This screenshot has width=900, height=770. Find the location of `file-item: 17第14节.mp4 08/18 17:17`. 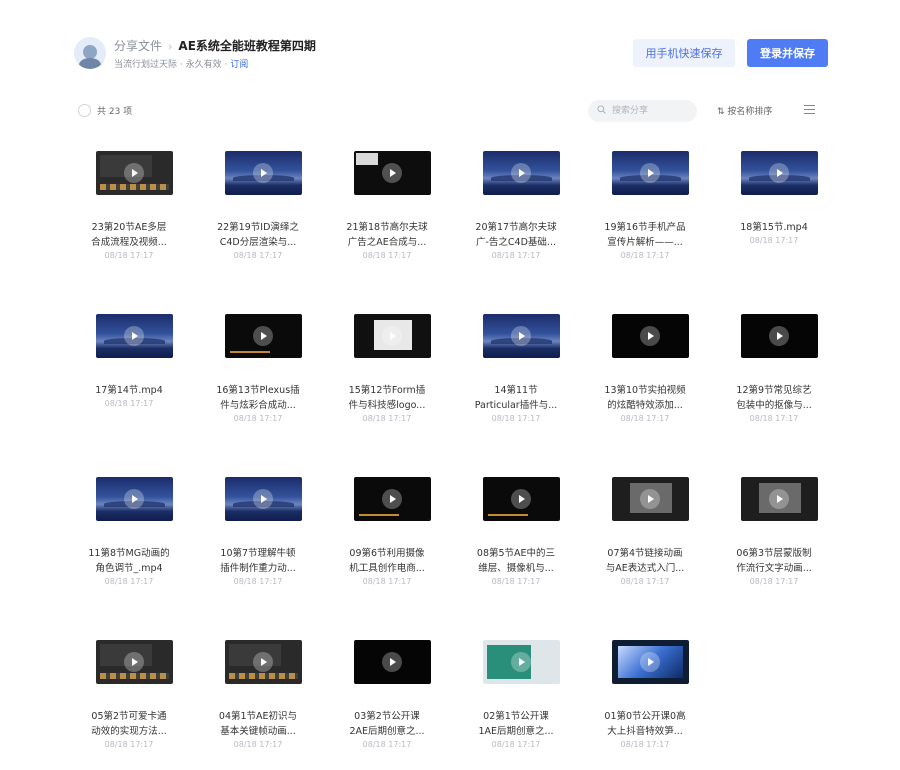

file-item: 17第14节.mp4 08/18 17:17 is located at coordinates (129, 379).